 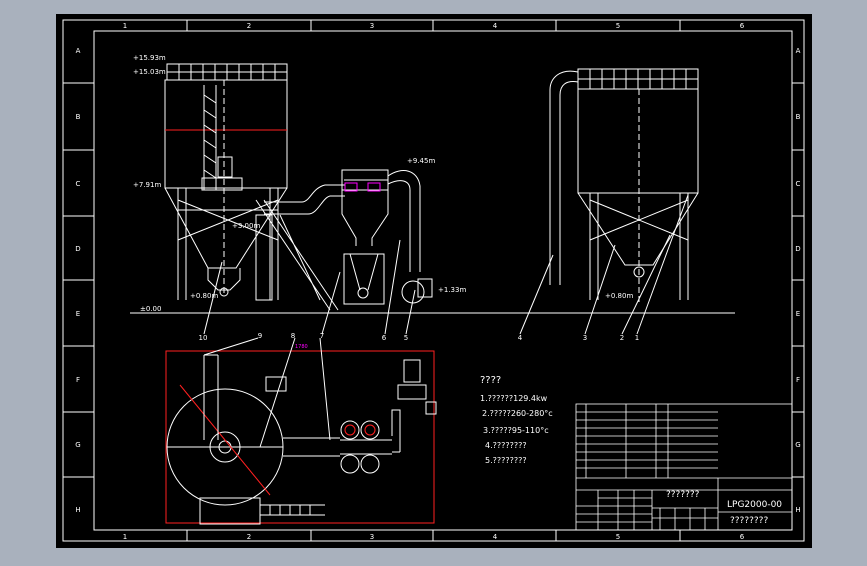 I want to click on plan-dimension: 1780, so click(x=301, y=347).